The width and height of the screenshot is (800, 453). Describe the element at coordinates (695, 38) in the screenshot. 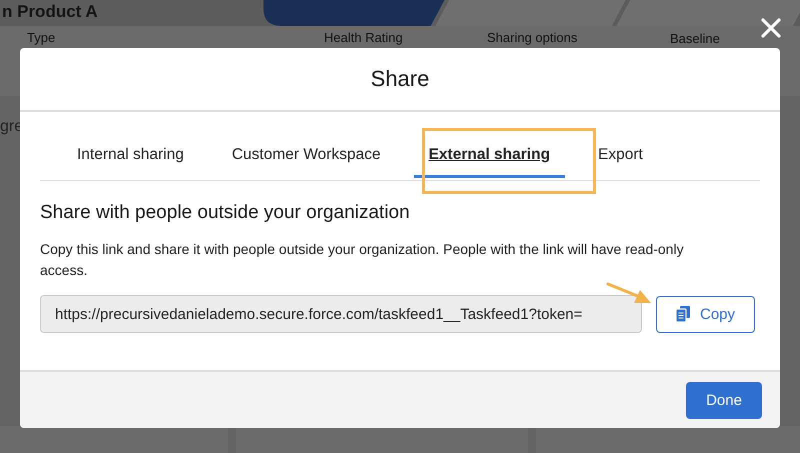

I see `column-header: Baseline` at that location.